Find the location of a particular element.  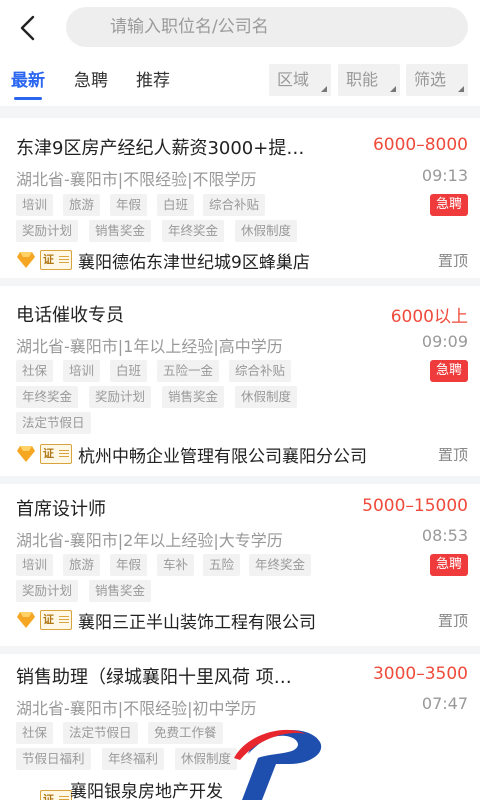

tab-recommended: 推荐 is located at coordinates (153, 78).